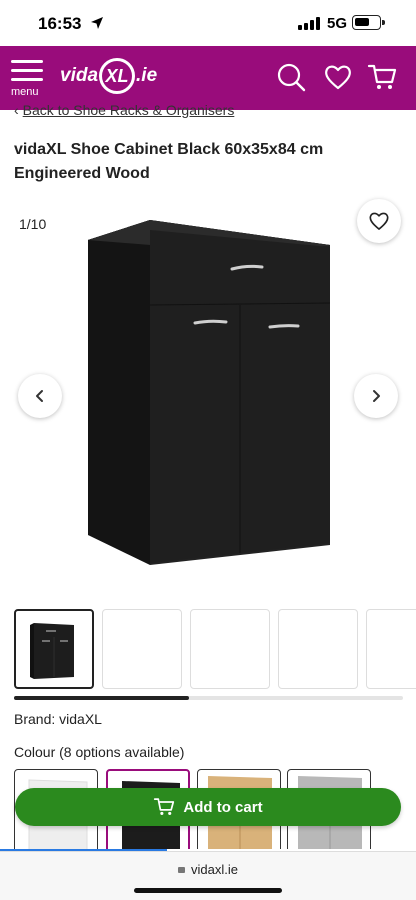 This screenshot has width=416, height=900. I want to click on prev-image-button, so click(40, 396).